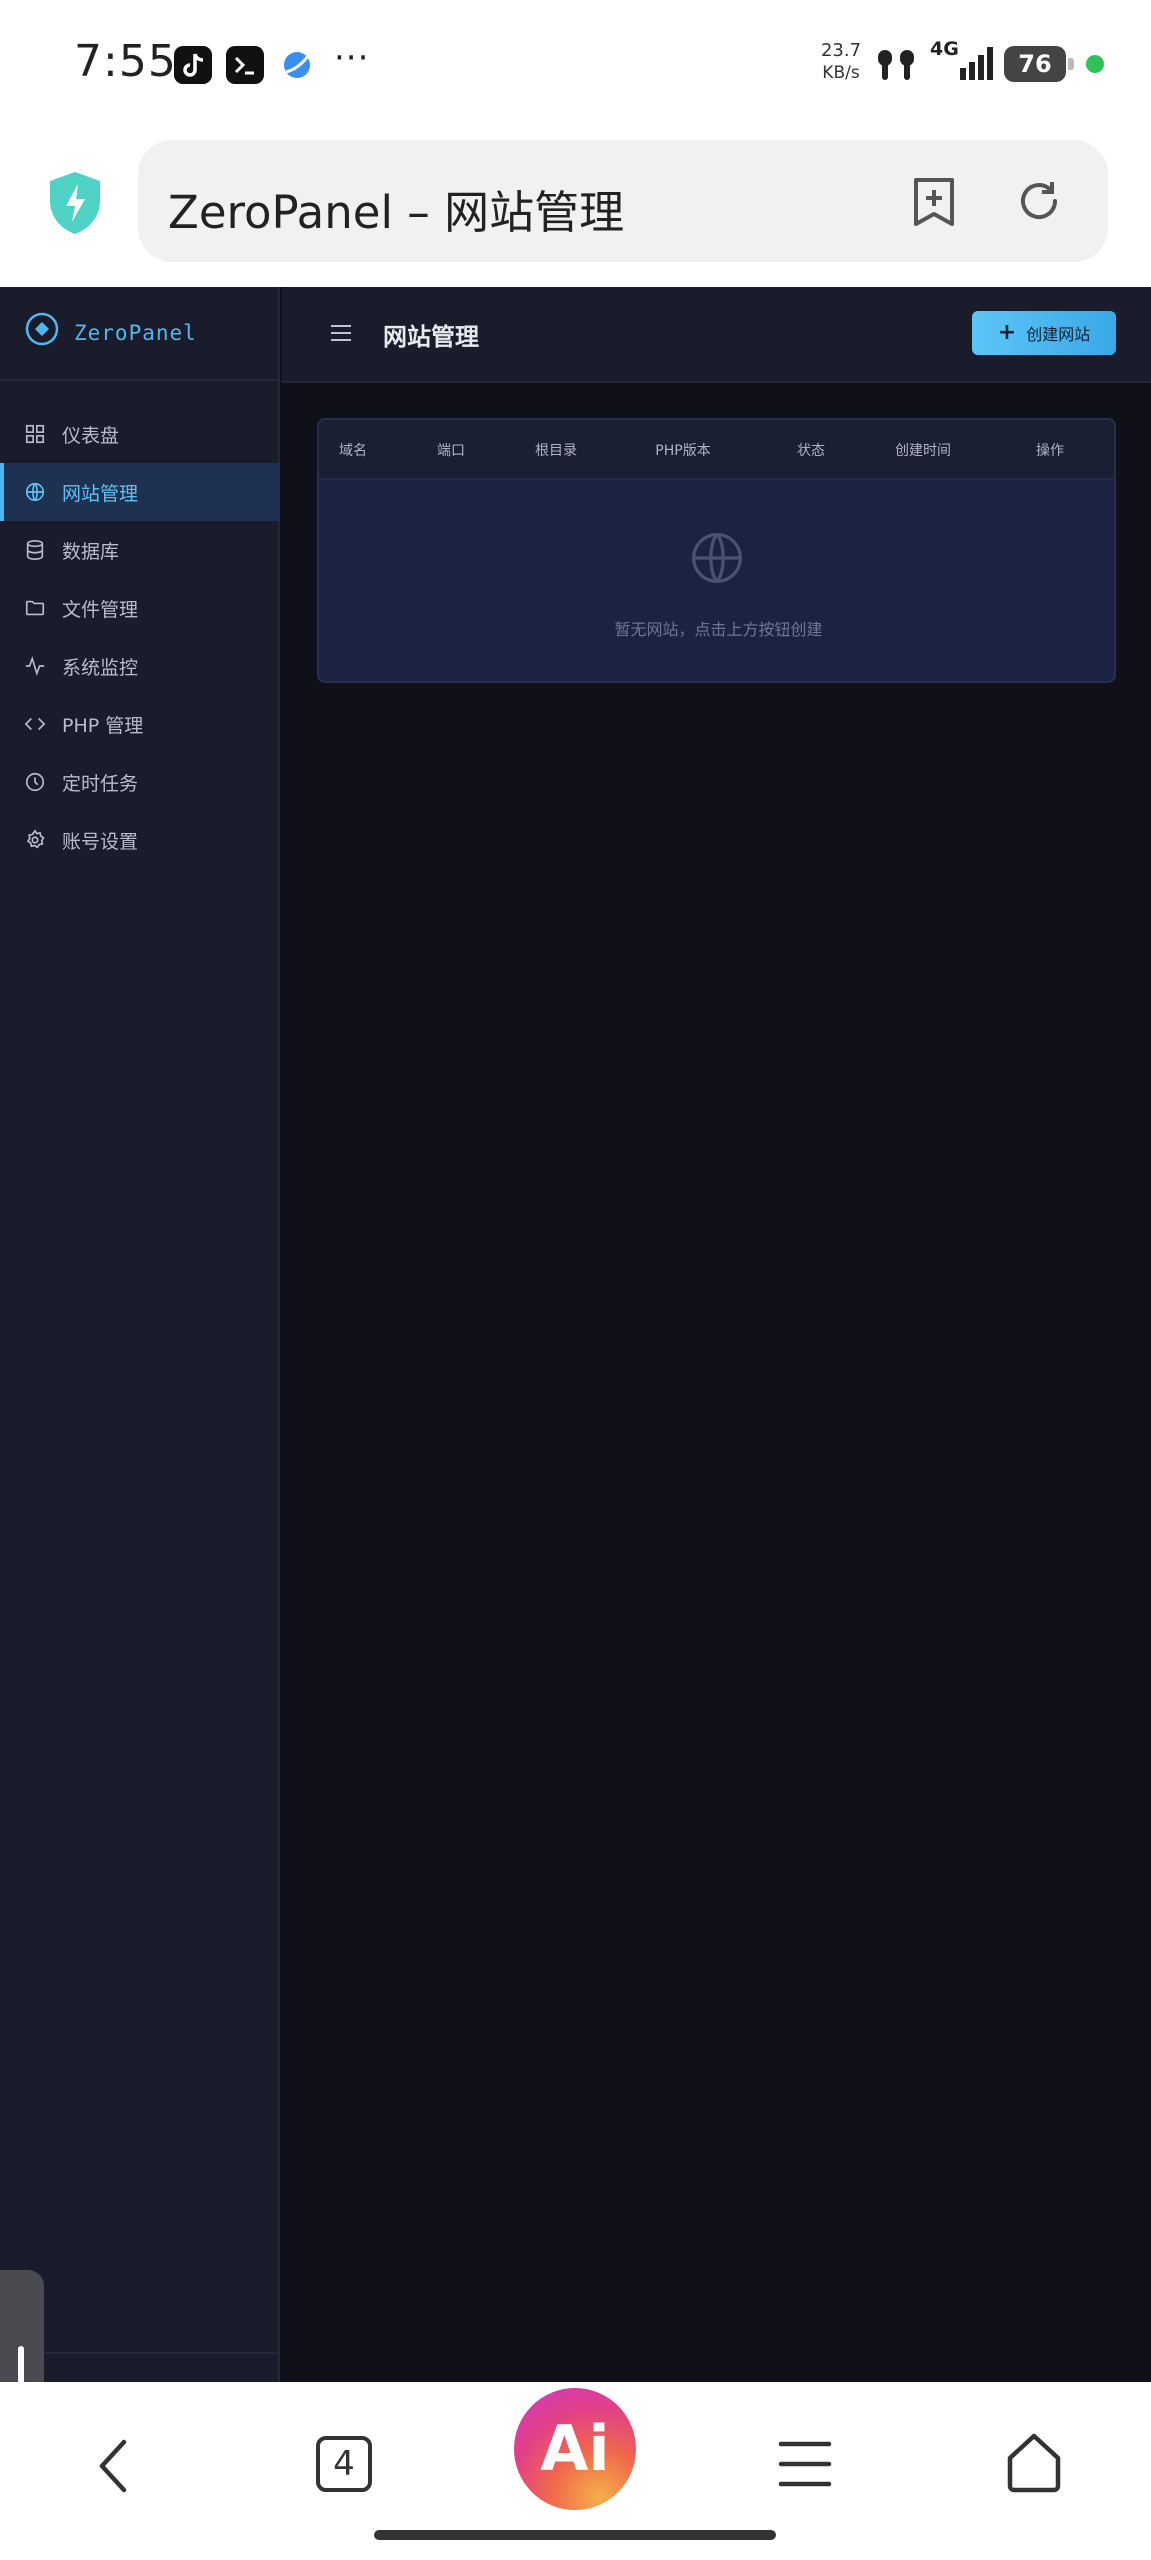  Describe the element at coordinates (100, 841) in the screenshot. I see `sidebar-item-label: 账号设置` at that location.